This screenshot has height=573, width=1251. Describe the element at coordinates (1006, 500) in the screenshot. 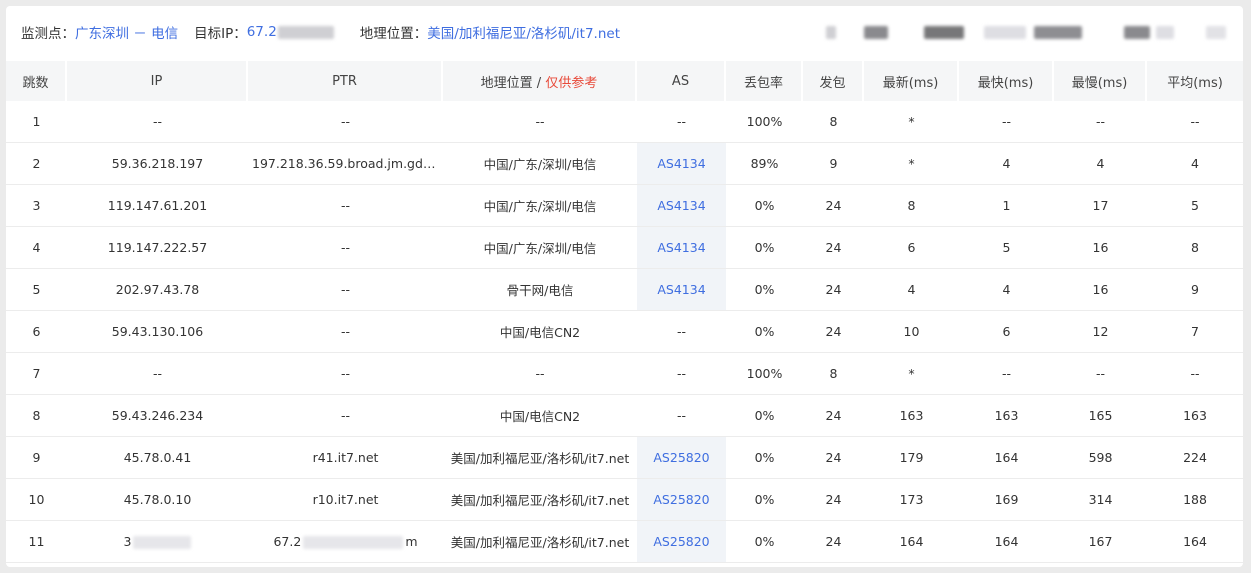

I see `best-cell: 169` at that location.